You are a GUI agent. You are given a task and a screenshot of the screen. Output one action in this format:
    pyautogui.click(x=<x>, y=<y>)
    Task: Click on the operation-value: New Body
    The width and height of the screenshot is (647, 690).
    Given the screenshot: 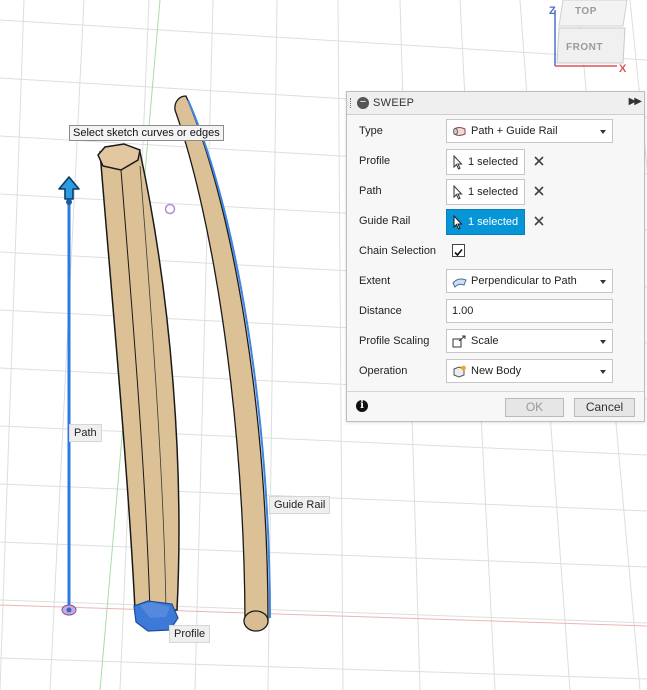 What is the action you would take?
    pyautogui.click(x=496, y=371)
    